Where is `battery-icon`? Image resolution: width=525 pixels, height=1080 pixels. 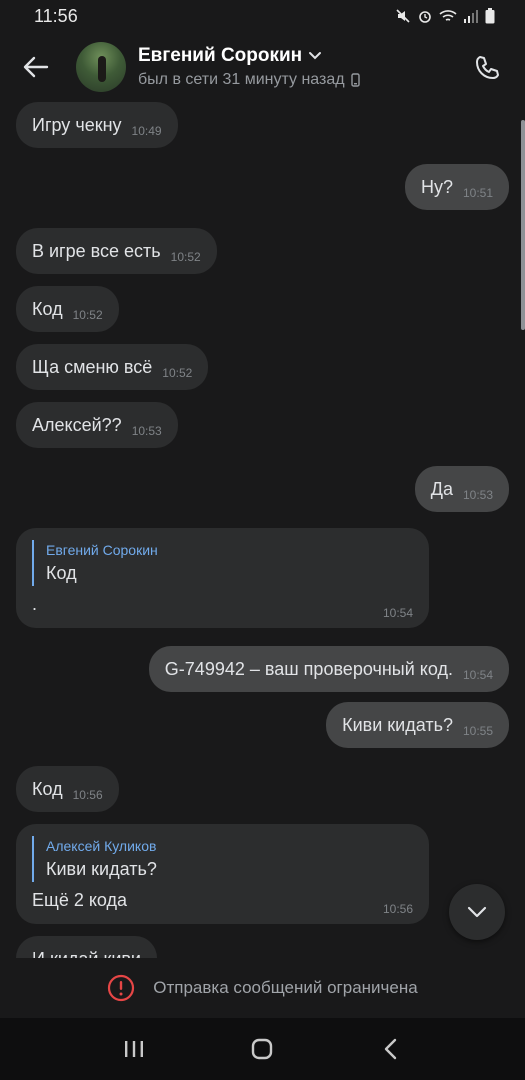 battery-icon is located at coordinates (490, 16).